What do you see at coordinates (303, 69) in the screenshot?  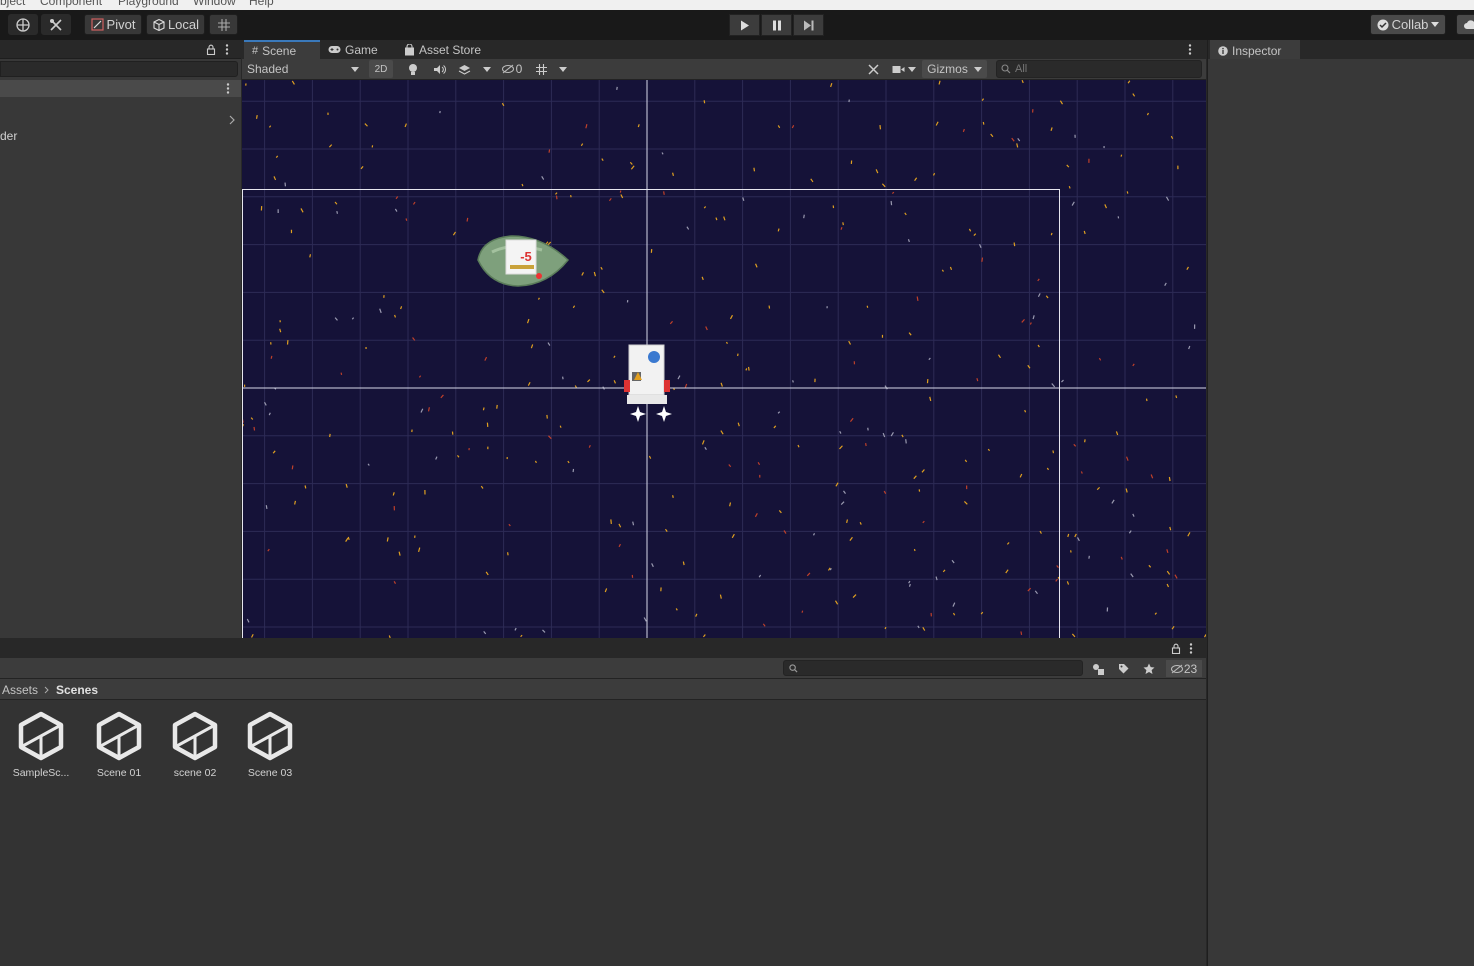 I see `shading-mode-dropdown: Shaded` at bounding box center [303, 69].